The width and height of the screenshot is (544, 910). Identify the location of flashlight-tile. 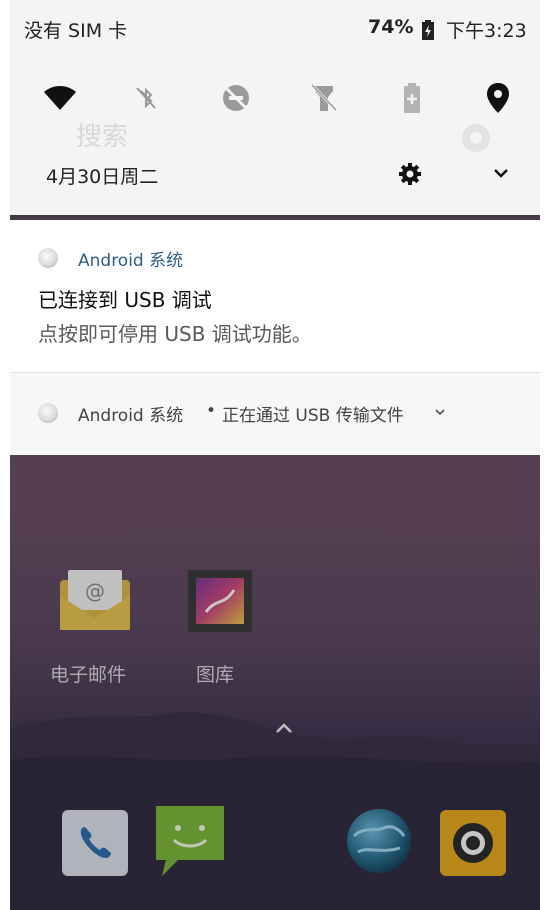
(324, 98).